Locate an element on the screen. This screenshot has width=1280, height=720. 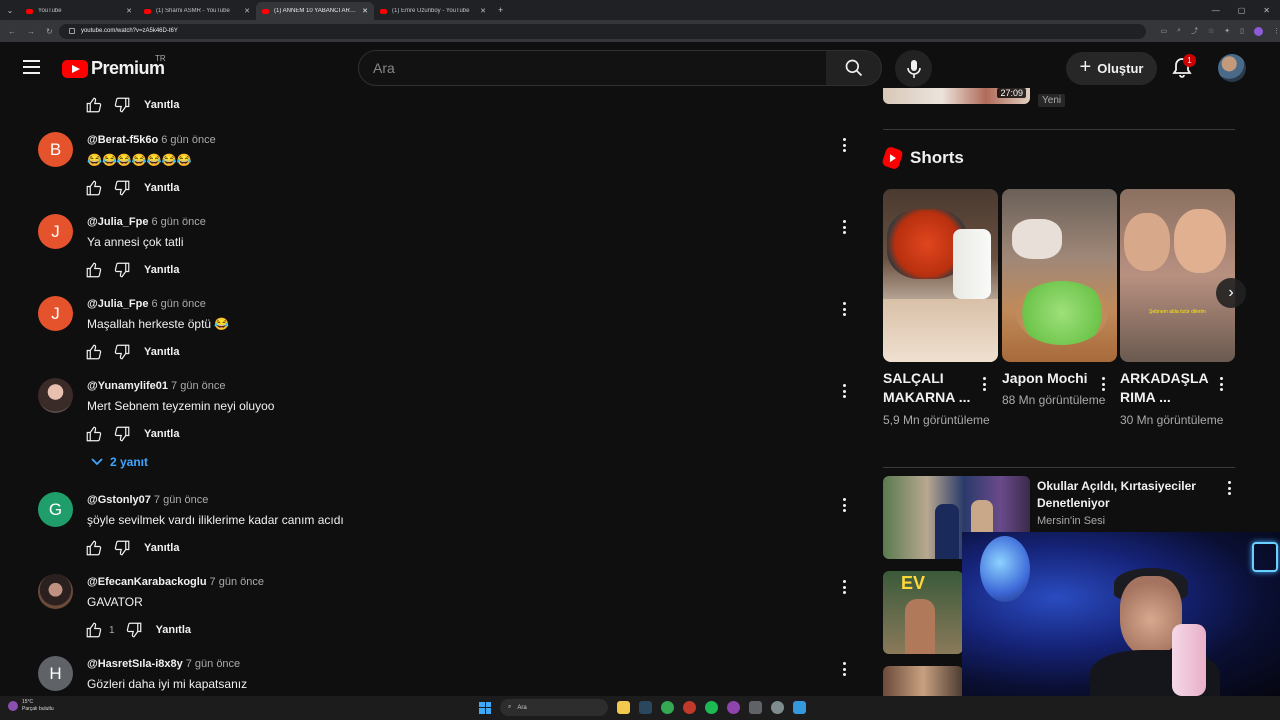
share-icon: ⤴ is located at coordinates (1194, 31).